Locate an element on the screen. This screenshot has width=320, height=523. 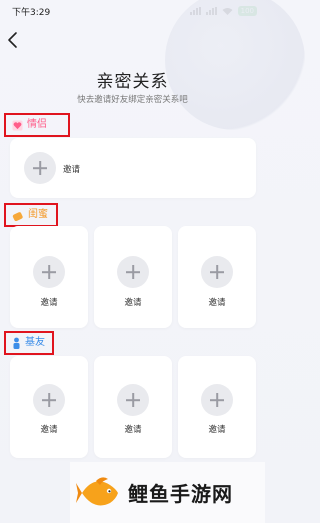
decorative-circle is located at coordinates (235, 65).